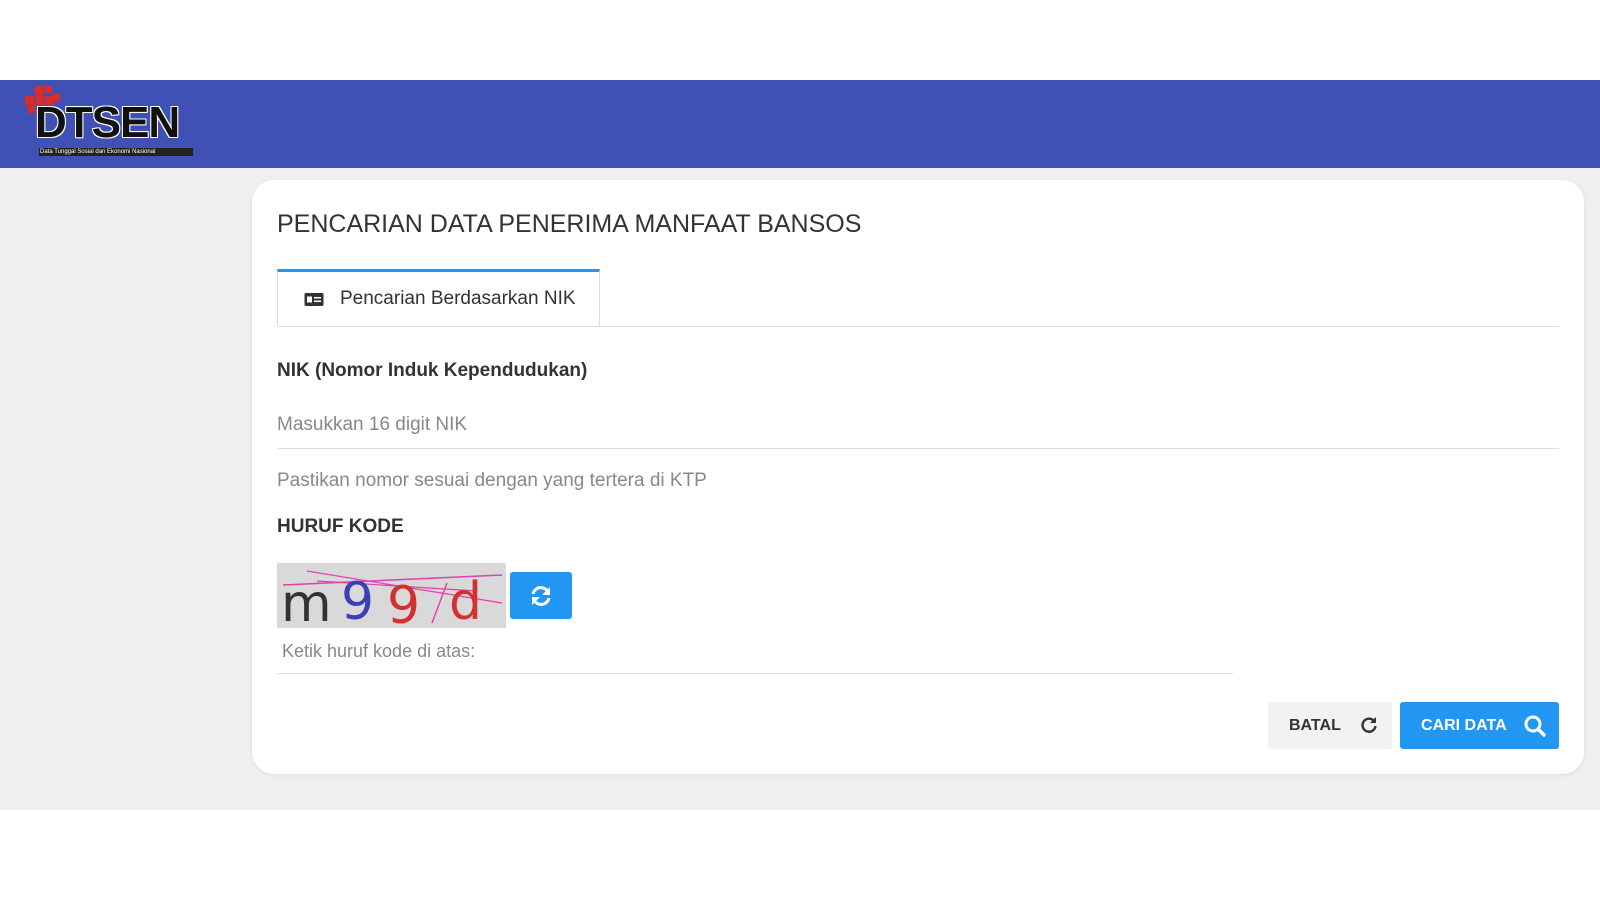  I want to click on id-card-icon, so click(314, 299).